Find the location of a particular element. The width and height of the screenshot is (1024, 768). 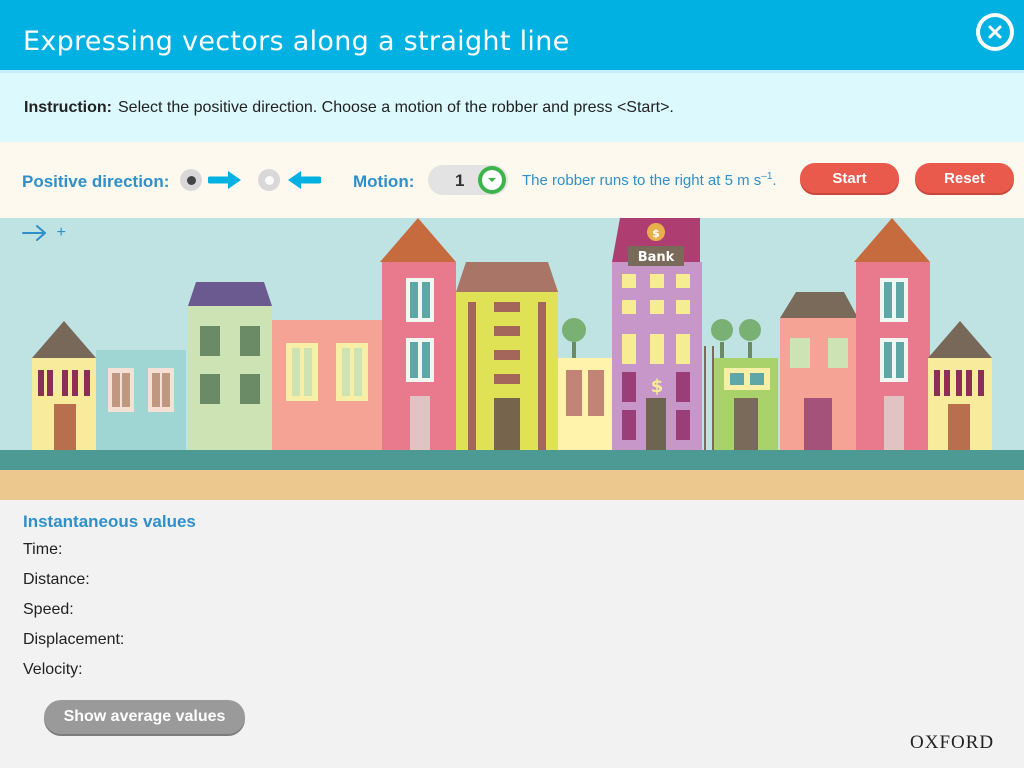

plus-sign: + is located at coordinates (61, 232).